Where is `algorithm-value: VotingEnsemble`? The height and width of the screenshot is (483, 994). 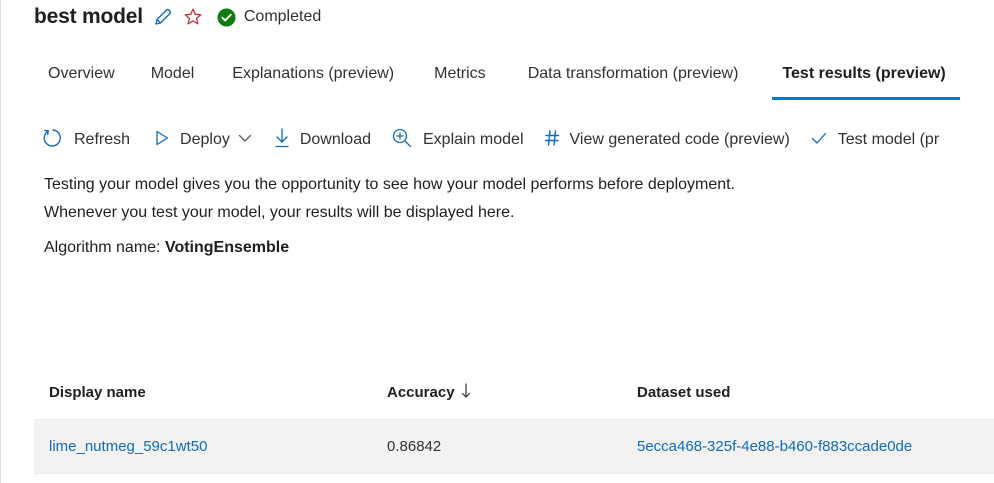 algorithm-value: VotingEnsemble is located at coordinates (227, 247).